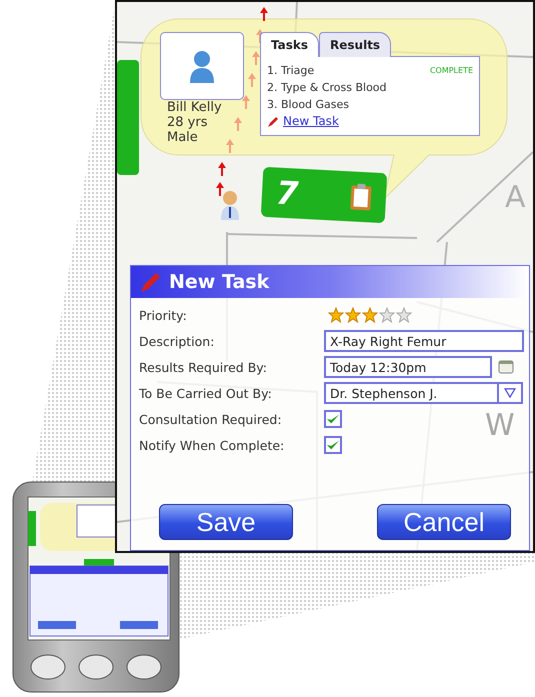 The image size is (535, 697). I want to click on field-label: Results Required By:, so click(203, 367).